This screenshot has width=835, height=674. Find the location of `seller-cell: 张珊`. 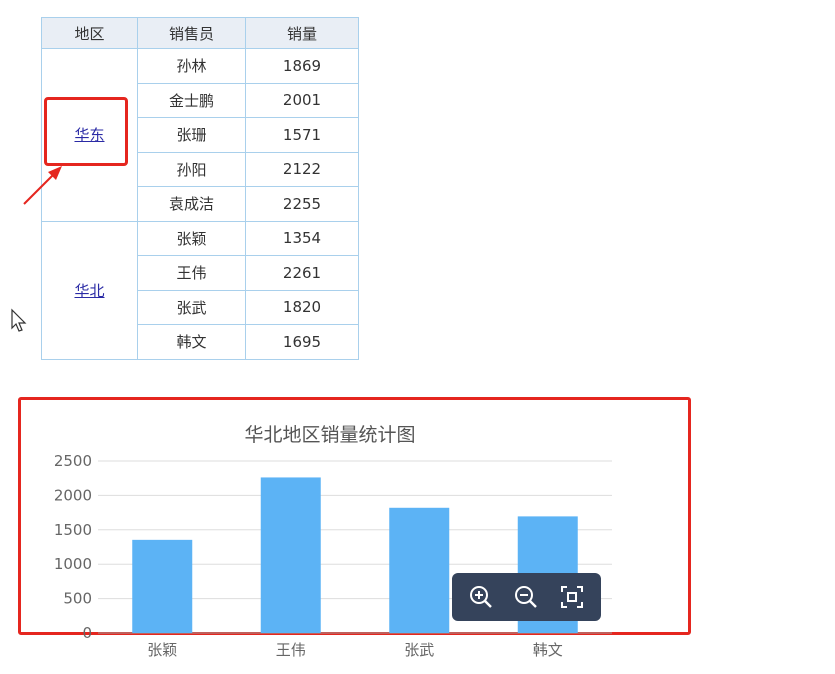

seller-cell: 张珊 is located at coordinates (191, 135).